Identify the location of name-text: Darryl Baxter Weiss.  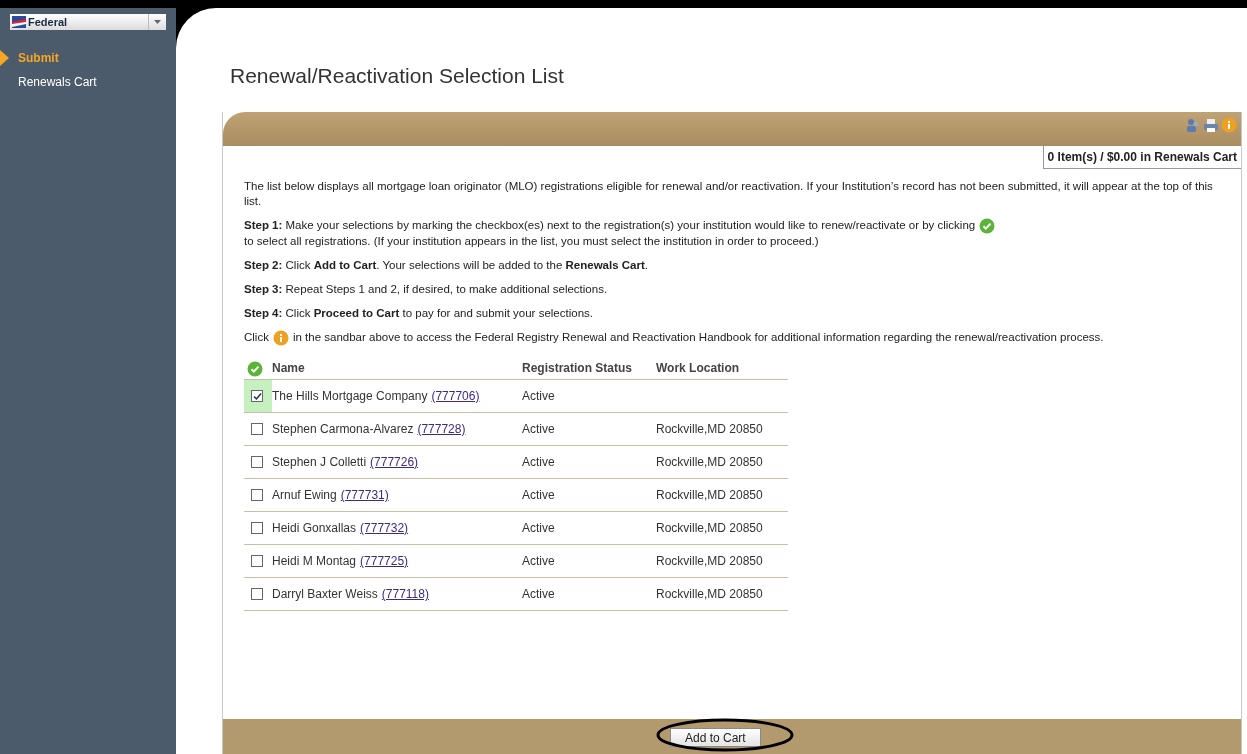
(325, 594).